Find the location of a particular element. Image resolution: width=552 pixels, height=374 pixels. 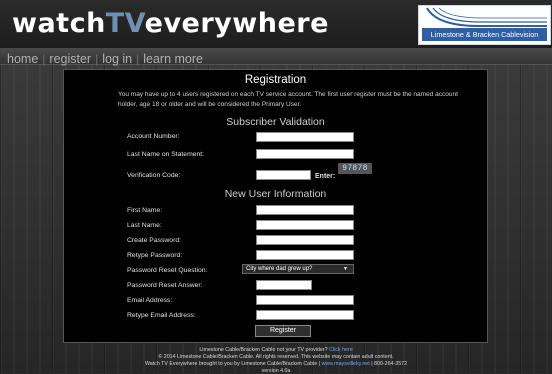

reset-question-select: City where dad grew up? ▼ is located at coordinates (298, 269).